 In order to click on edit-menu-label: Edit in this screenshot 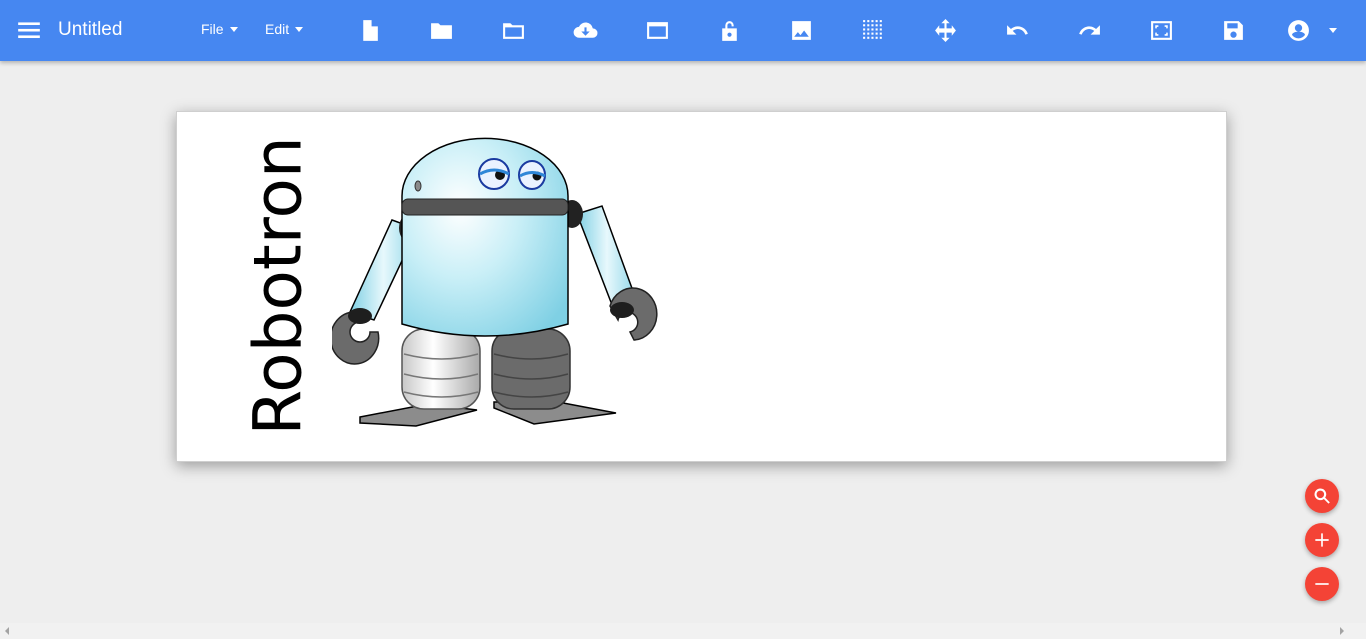, I will do `click(277, 29)`.